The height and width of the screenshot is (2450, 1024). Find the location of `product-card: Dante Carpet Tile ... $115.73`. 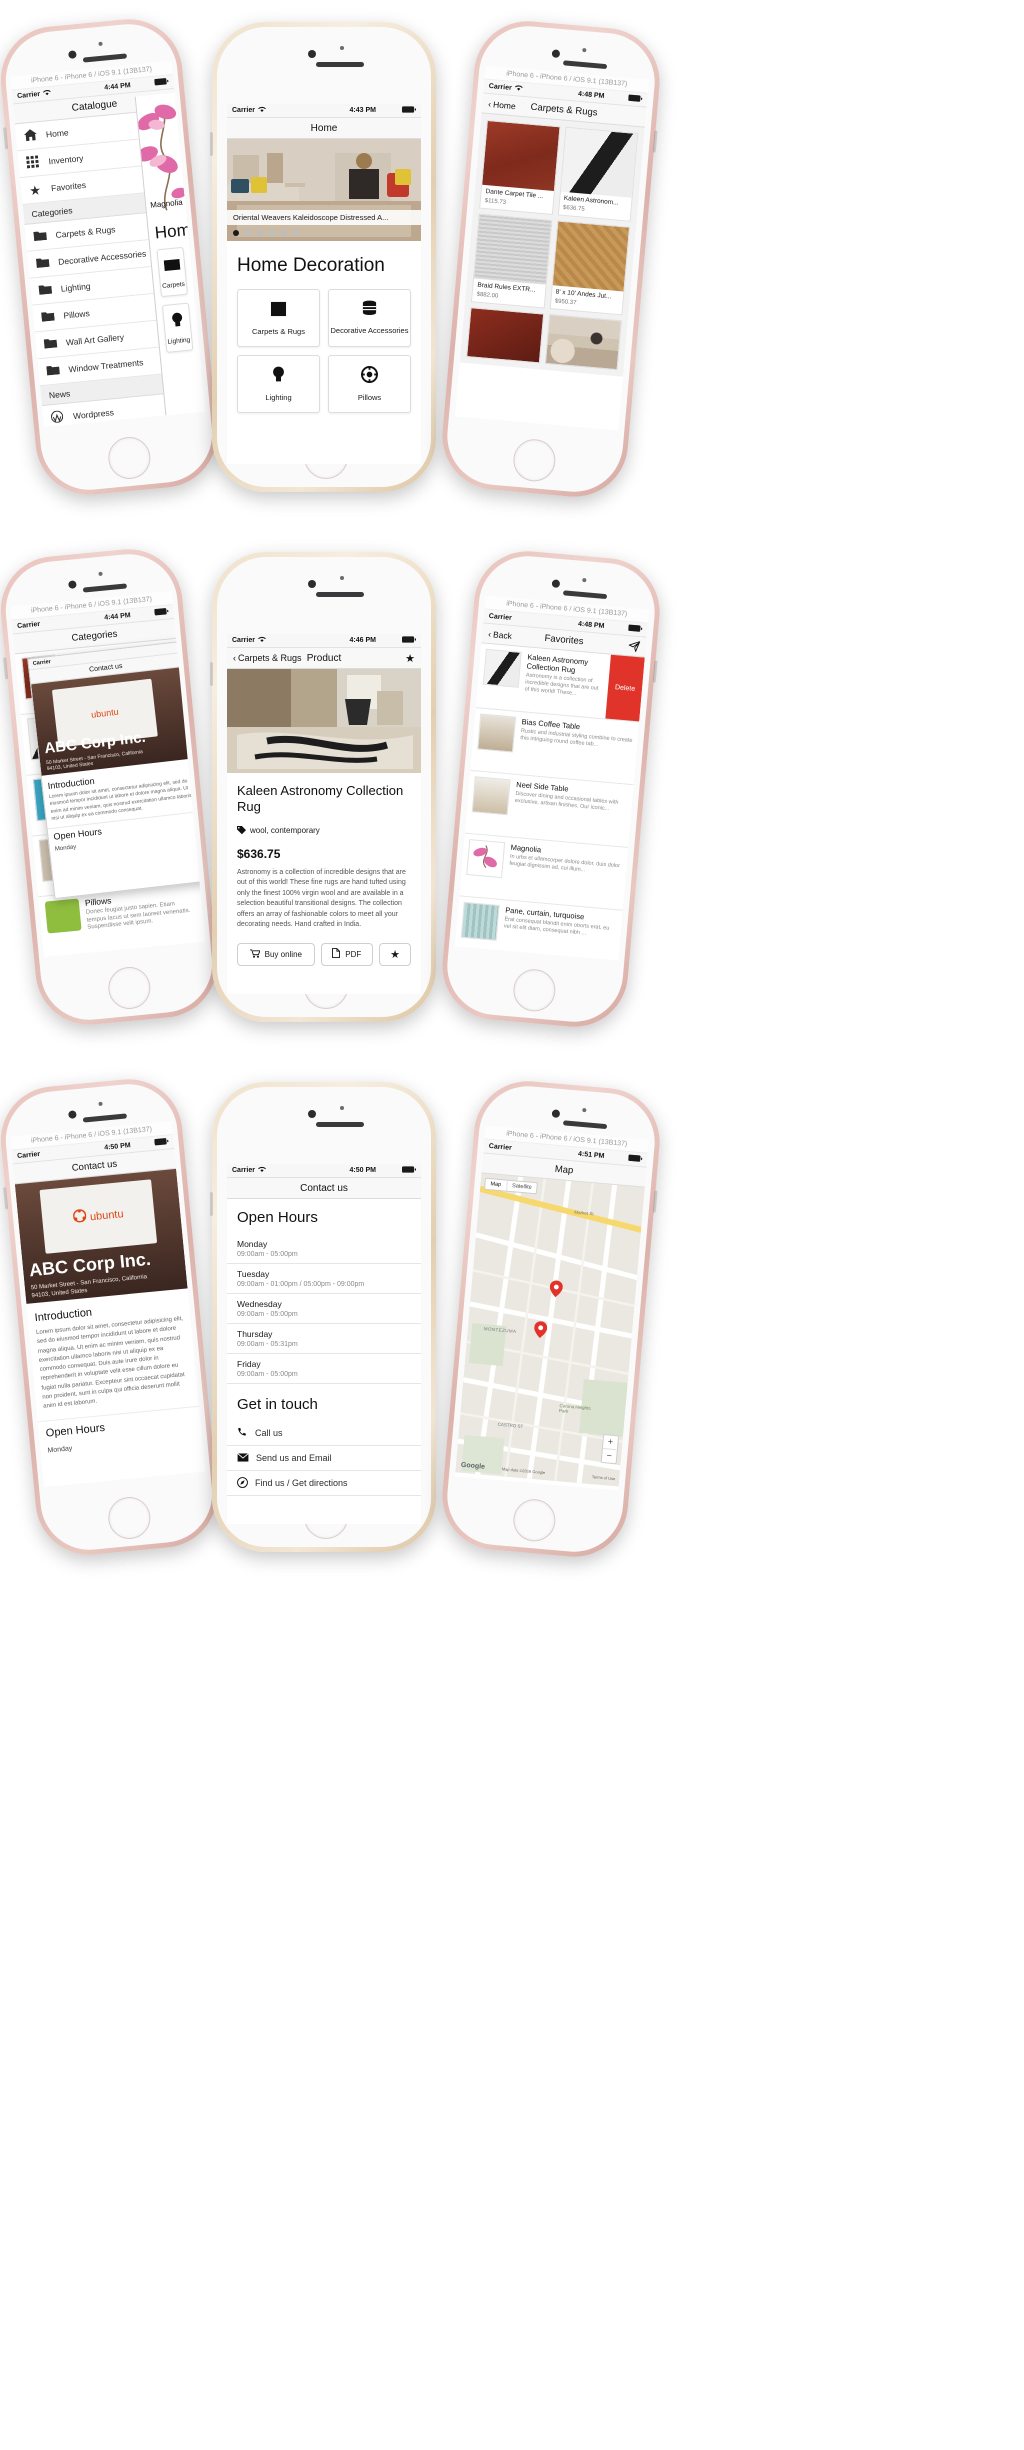

product-card: Dante Carpet Tile ... $115.73 is located at coordinates (520, 167).